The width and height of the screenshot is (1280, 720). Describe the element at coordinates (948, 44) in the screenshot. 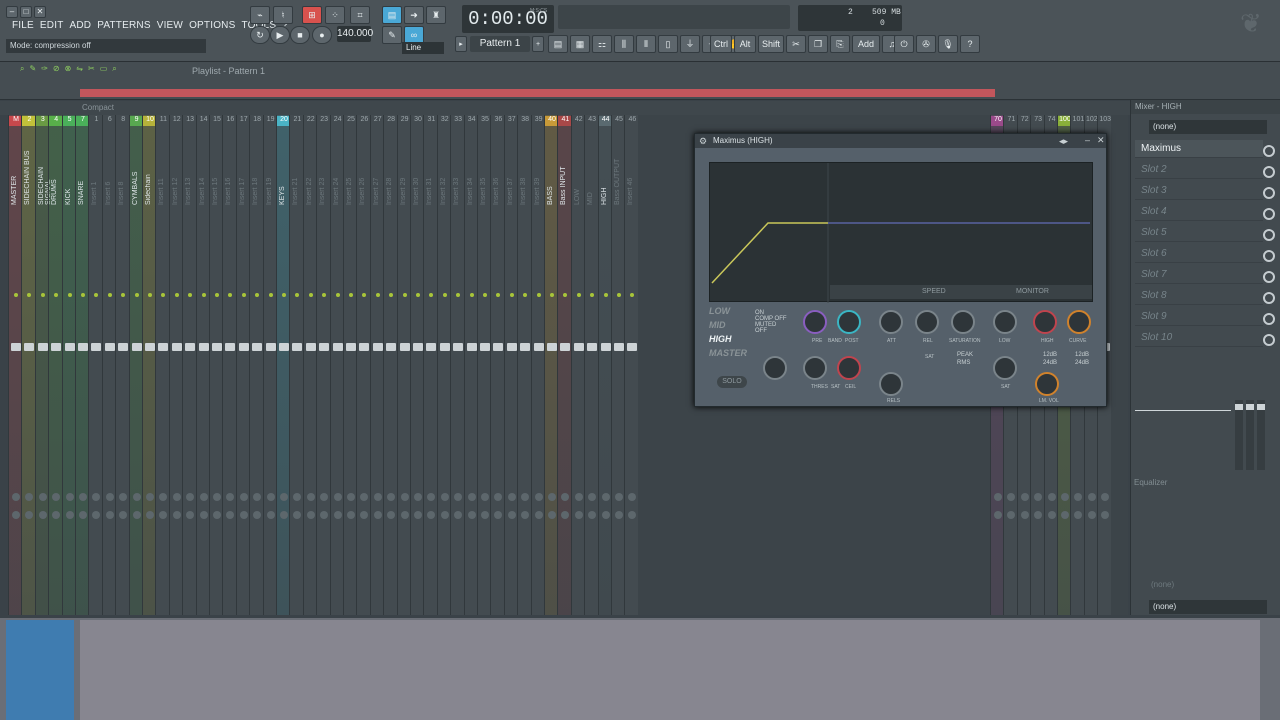

I see `microphone-icon: 🎙` at that location.